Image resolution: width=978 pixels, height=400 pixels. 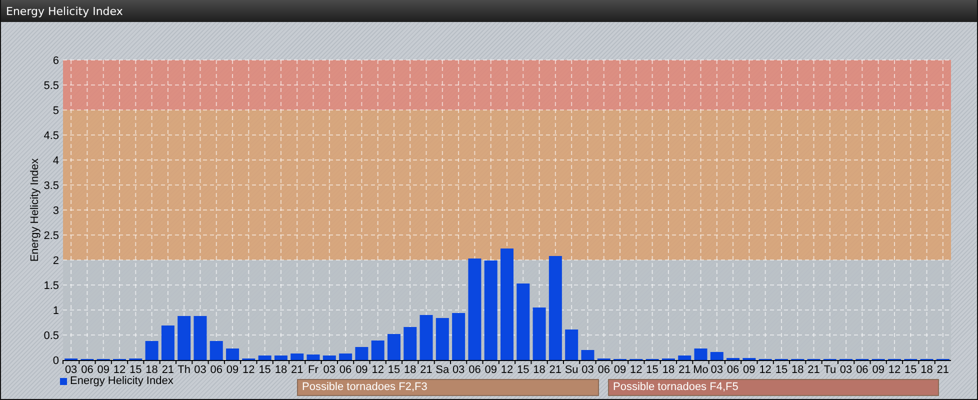 I want to click on y-tick-label: 6, so click(x=55, y=61).